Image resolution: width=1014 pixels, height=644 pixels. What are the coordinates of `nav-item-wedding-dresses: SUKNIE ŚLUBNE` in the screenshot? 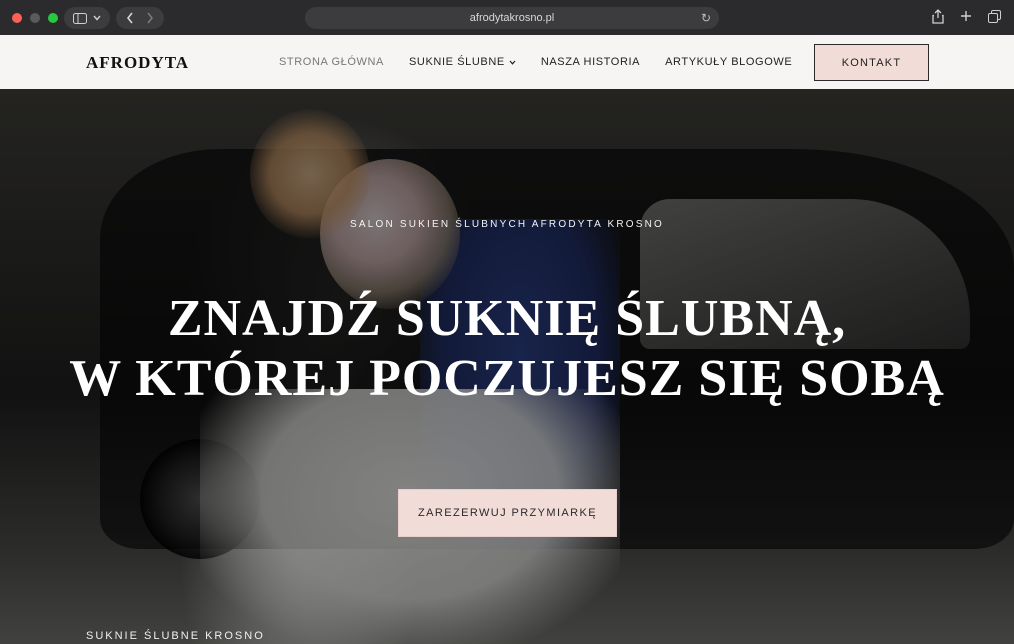 It's located at (462, 62).